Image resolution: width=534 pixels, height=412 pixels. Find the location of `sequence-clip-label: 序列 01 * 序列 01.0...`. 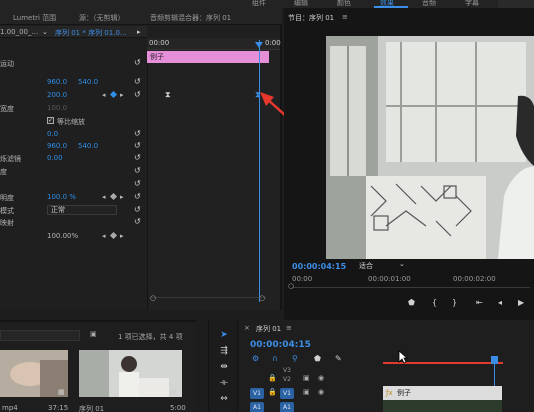

sequence-clip-label: 序列 01 * 序列 01.0... is located at coordinates (91, 33).